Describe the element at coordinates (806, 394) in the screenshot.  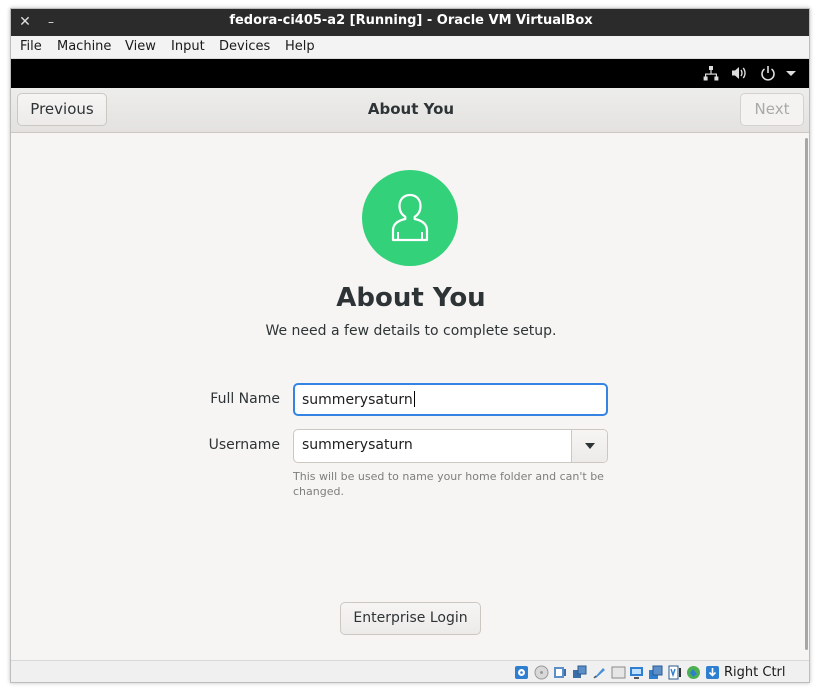
I see `vertical-scrollbar` at that location.